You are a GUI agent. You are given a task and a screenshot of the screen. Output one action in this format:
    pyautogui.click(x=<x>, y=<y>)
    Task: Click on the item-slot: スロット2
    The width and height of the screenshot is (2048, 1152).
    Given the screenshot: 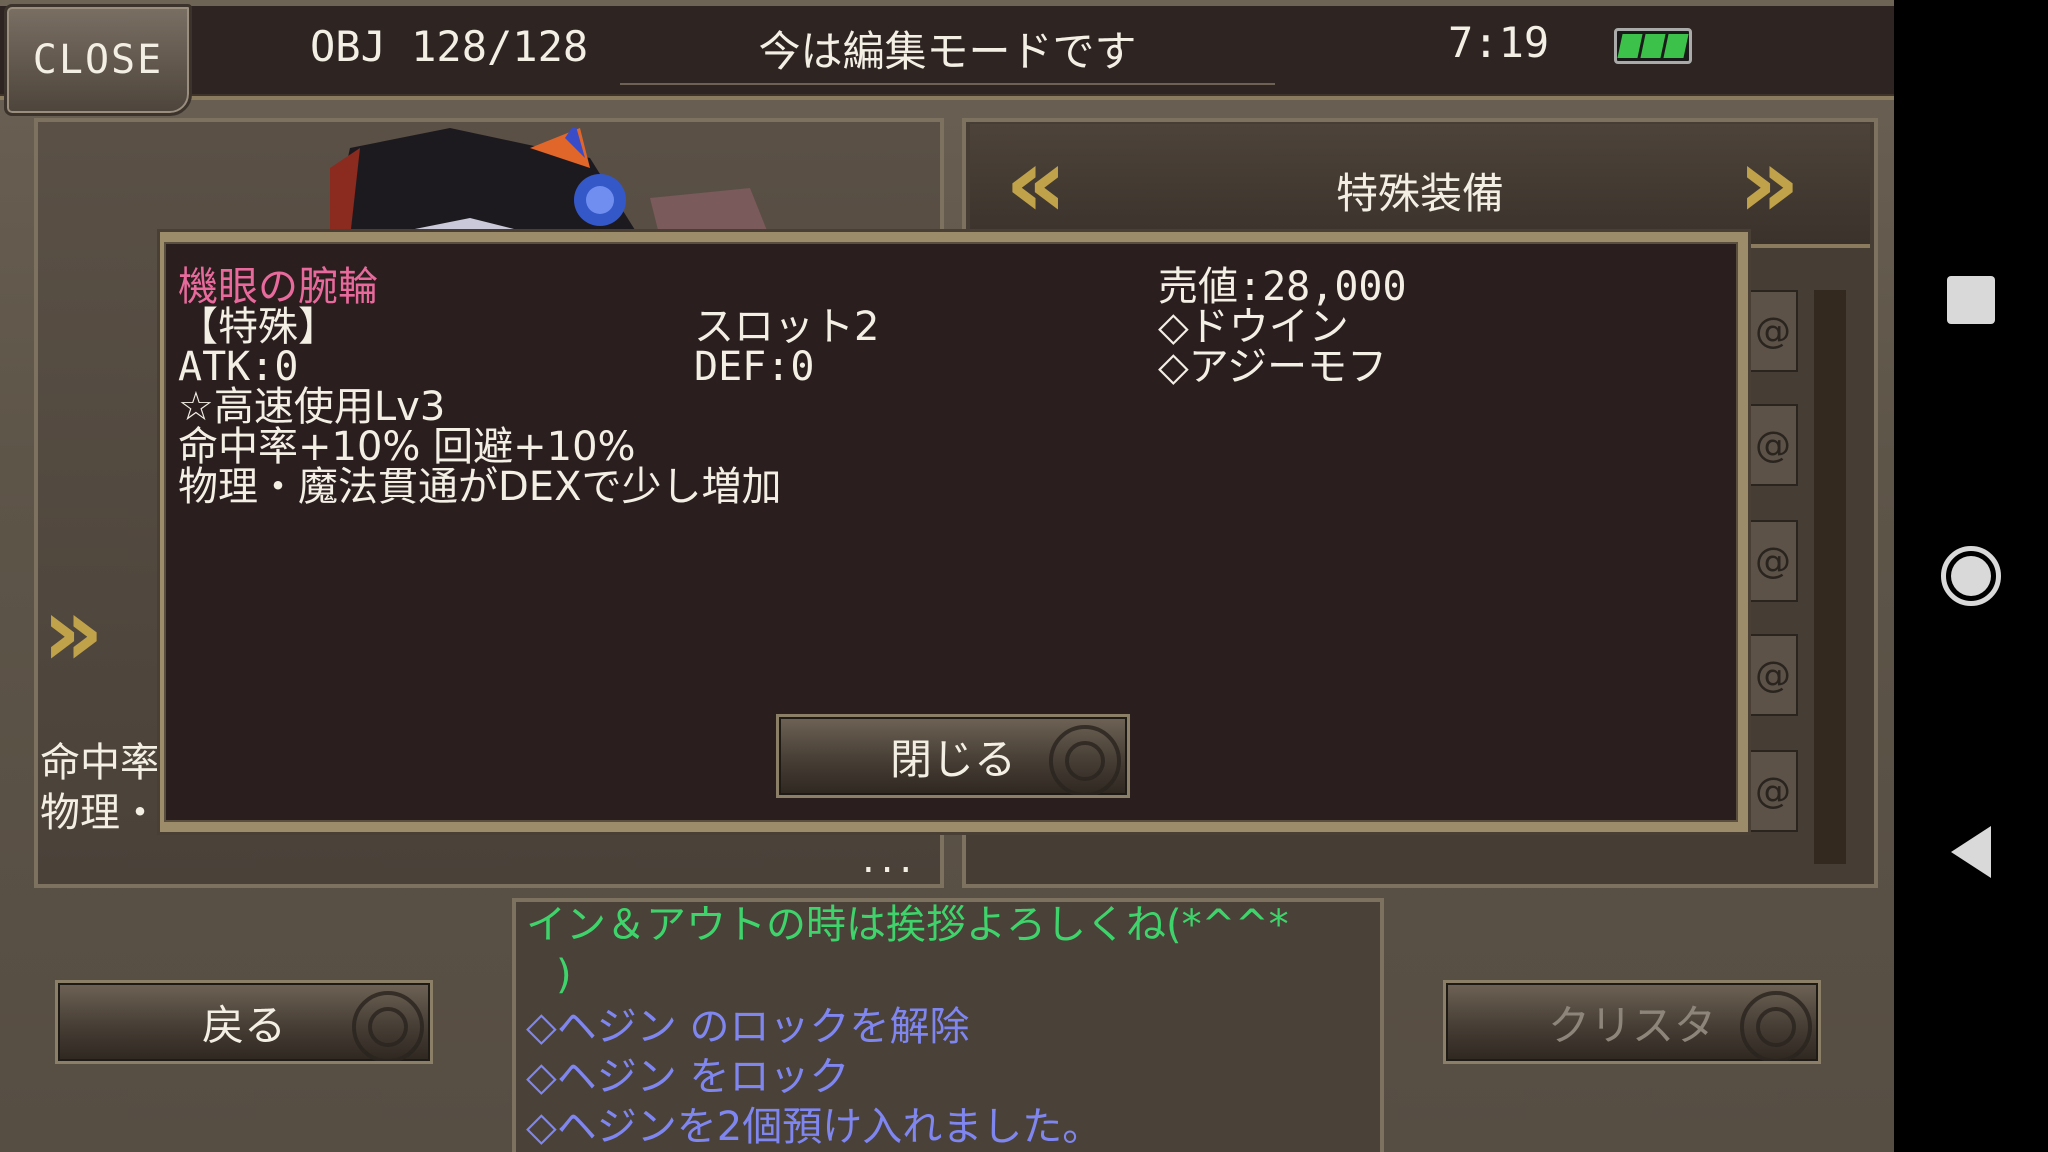 What is the action you would take?
    pyautogui.click(x=787, y=327)
    